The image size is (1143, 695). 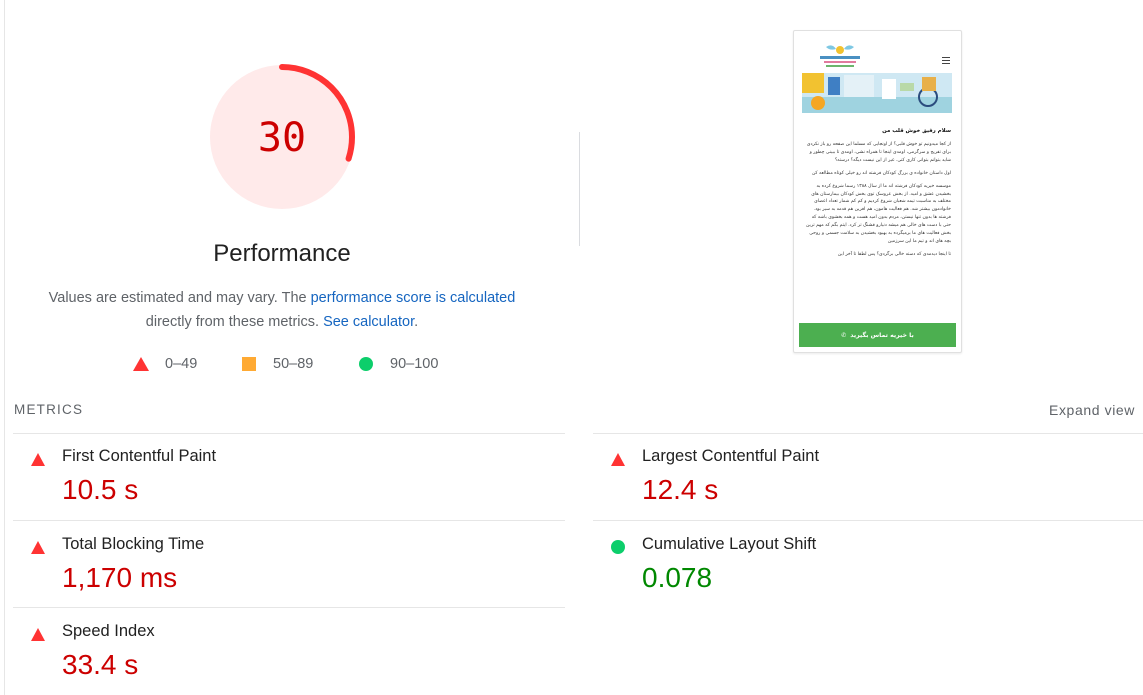 I want to click on description-text: ., so click(x=416, y=322).